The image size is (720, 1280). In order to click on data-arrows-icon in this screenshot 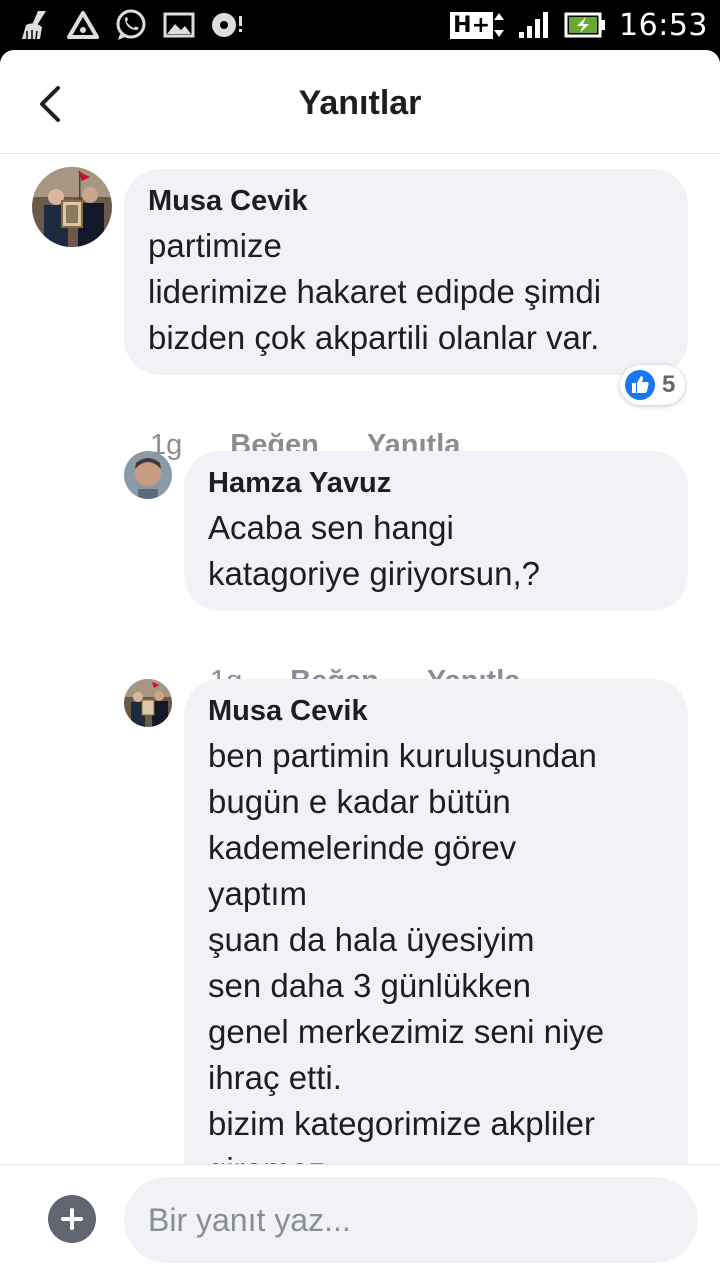, I will do `click(499, 25)`.